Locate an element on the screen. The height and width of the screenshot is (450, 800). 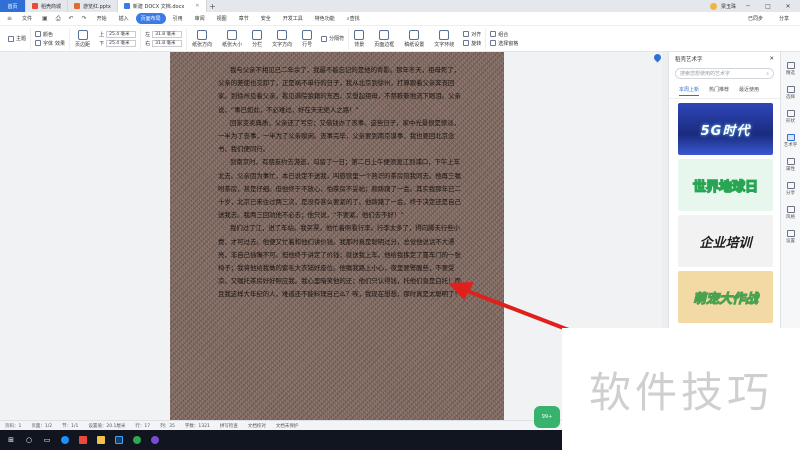
line-numbers-button: 行号 is located at coordinates (307, 39).